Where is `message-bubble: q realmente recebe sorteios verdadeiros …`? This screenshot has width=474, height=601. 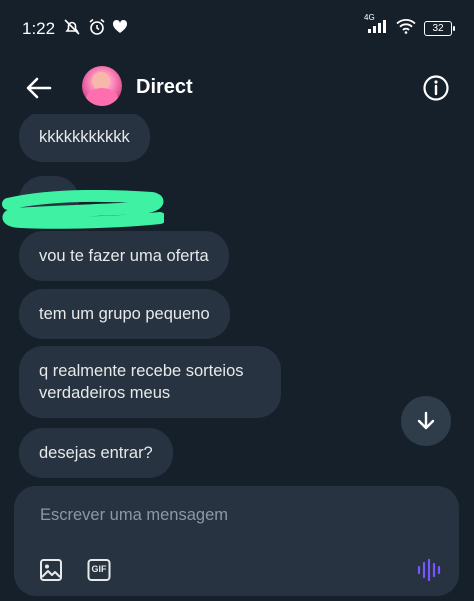
message-bubble: q realmente recebe sorteios verdadeiros … is located at coordinates (150, 382).